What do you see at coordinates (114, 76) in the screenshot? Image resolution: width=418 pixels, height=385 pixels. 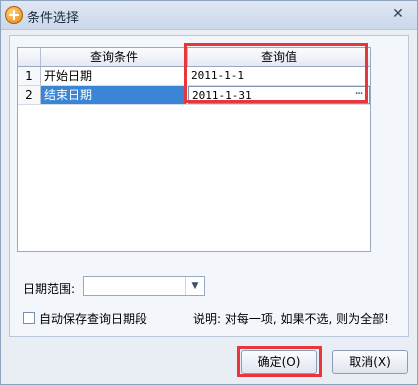 I see `condition-cell: 开始日期` at bounding box center [114, 76].